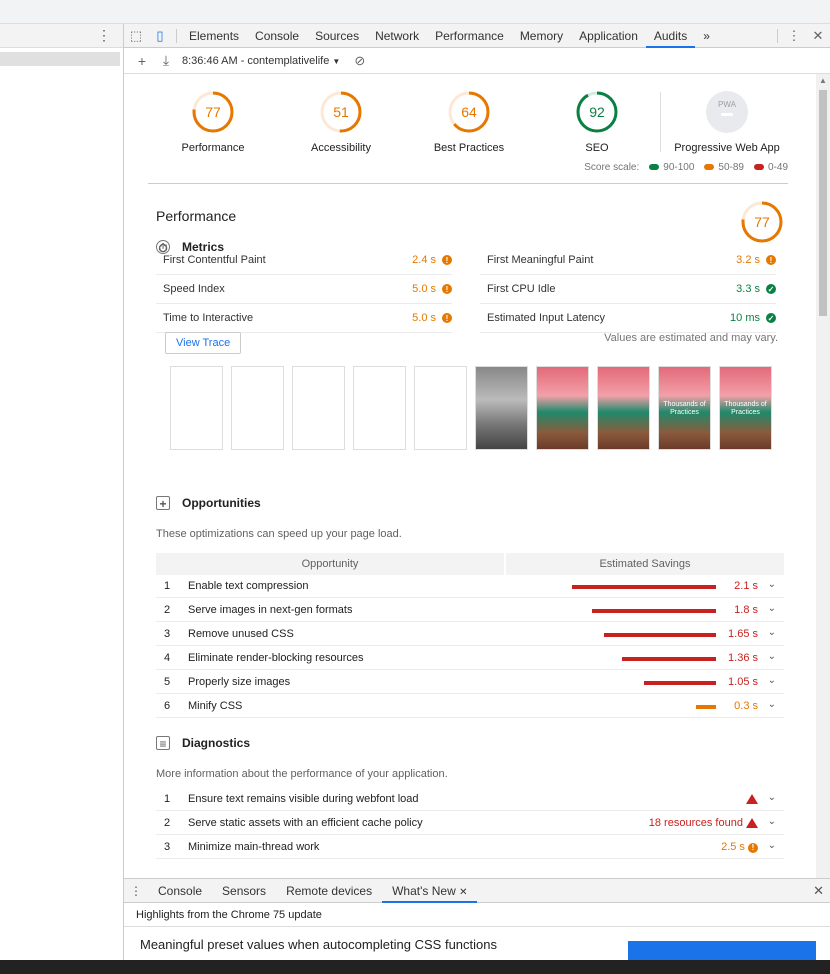 The width and height of the screenshot is (830, 974). I want to click on metric-fmp: First Meaningful Paint 3.2 s!, so click(628, 260).